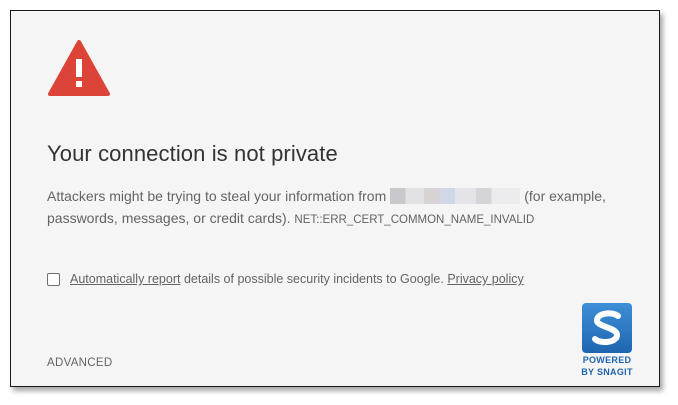  What do you see at coordinates (79, 363) in the screenshot?
I see `advanced-button: ADVANCED` at bounding box center [79, 363].